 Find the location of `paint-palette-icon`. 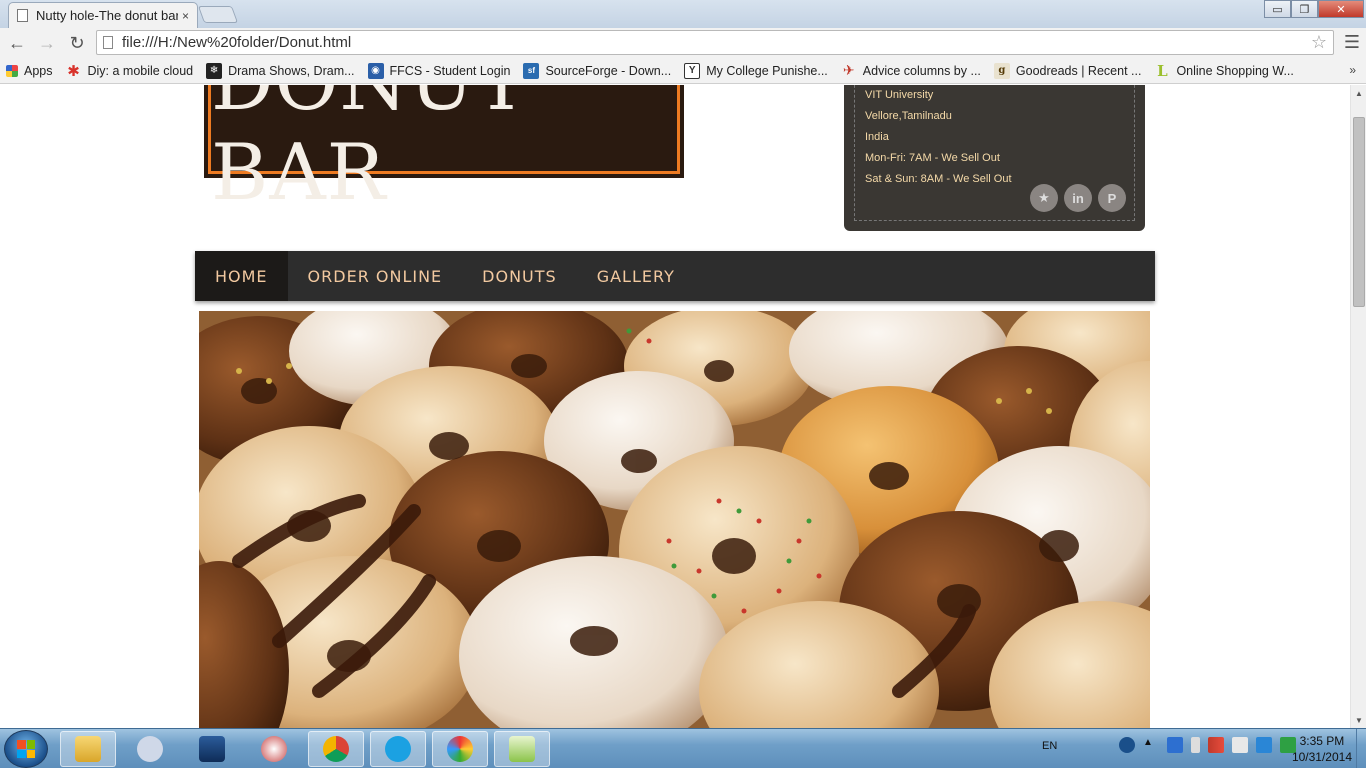

paint-palette-icon is located at coordinates (460, 749).